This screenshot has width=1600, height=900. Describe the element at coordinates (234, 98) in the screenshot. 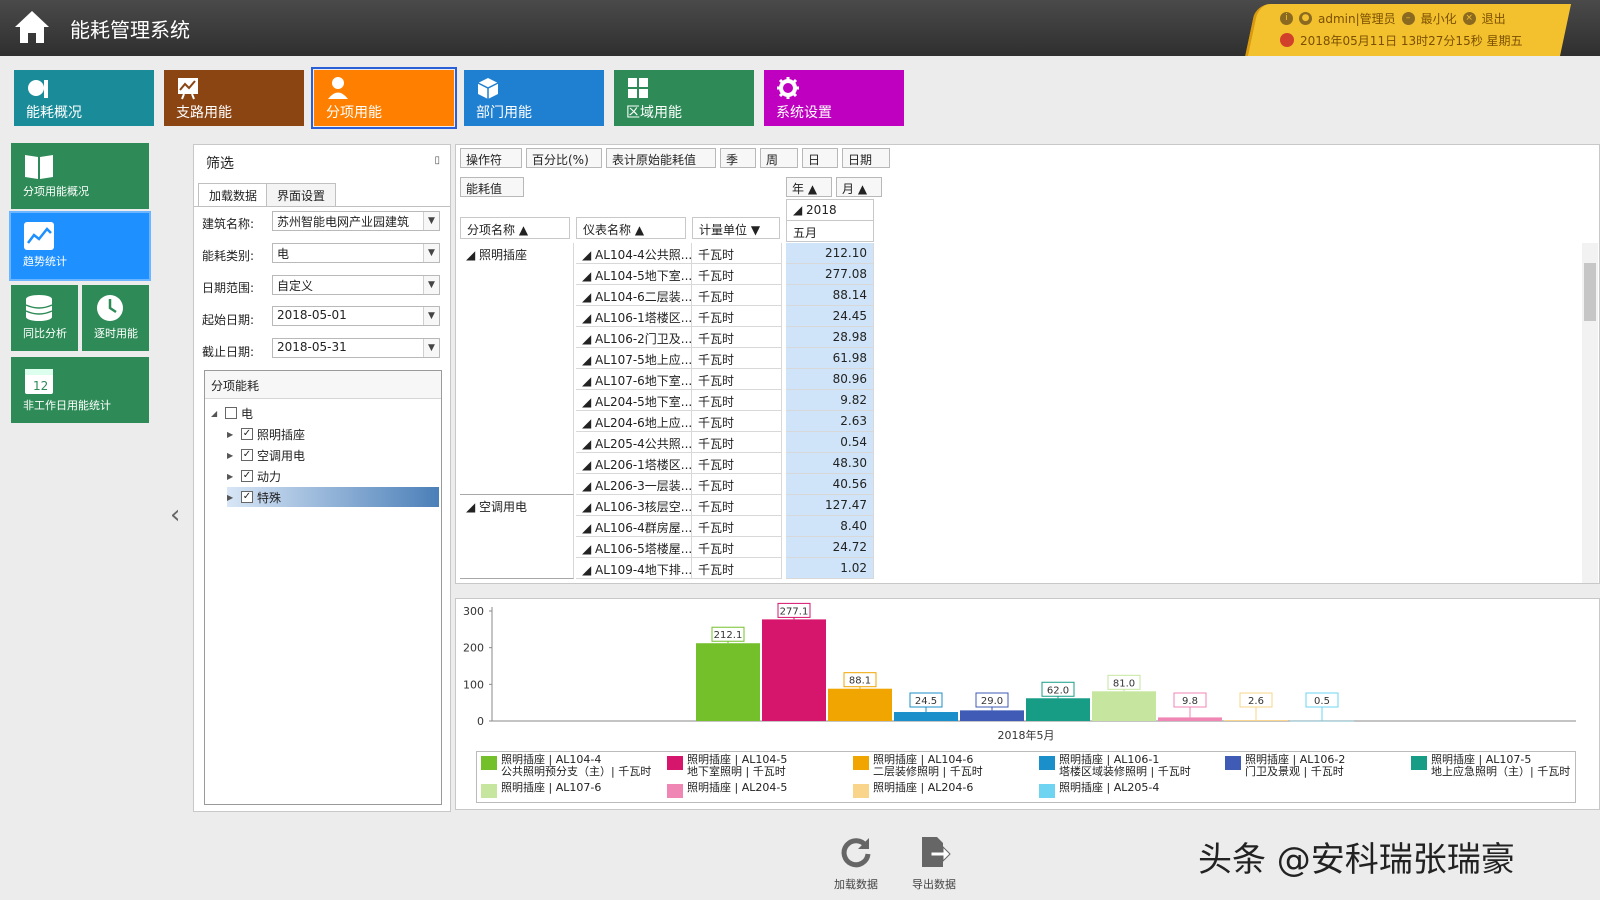

I see `nav-tile-1: 支路用能` at that location.